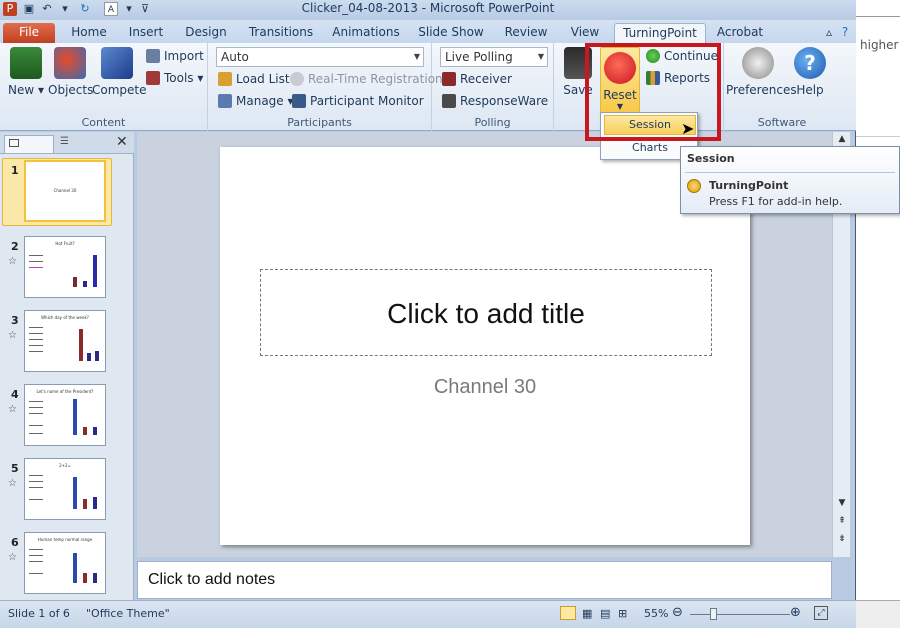 The image size is (900, 628). What do you see at coordinates (67, 193) in the screenshot?
I see `slide-thumbnail-1: 1 Channel 30` at bounding box center [67, 193].